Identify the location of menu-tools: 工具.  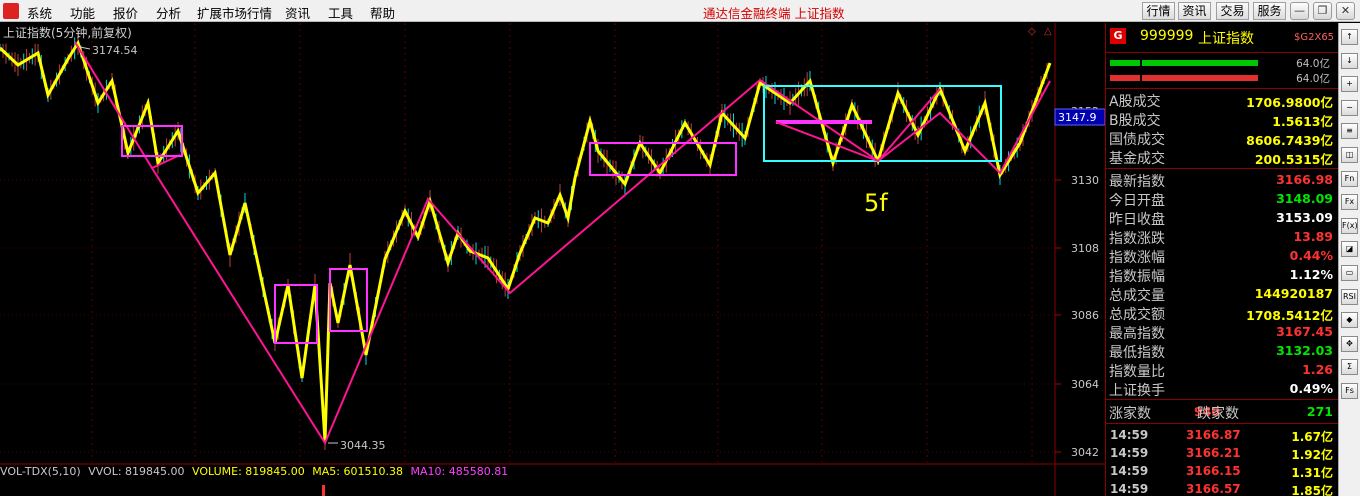
(340, 12).